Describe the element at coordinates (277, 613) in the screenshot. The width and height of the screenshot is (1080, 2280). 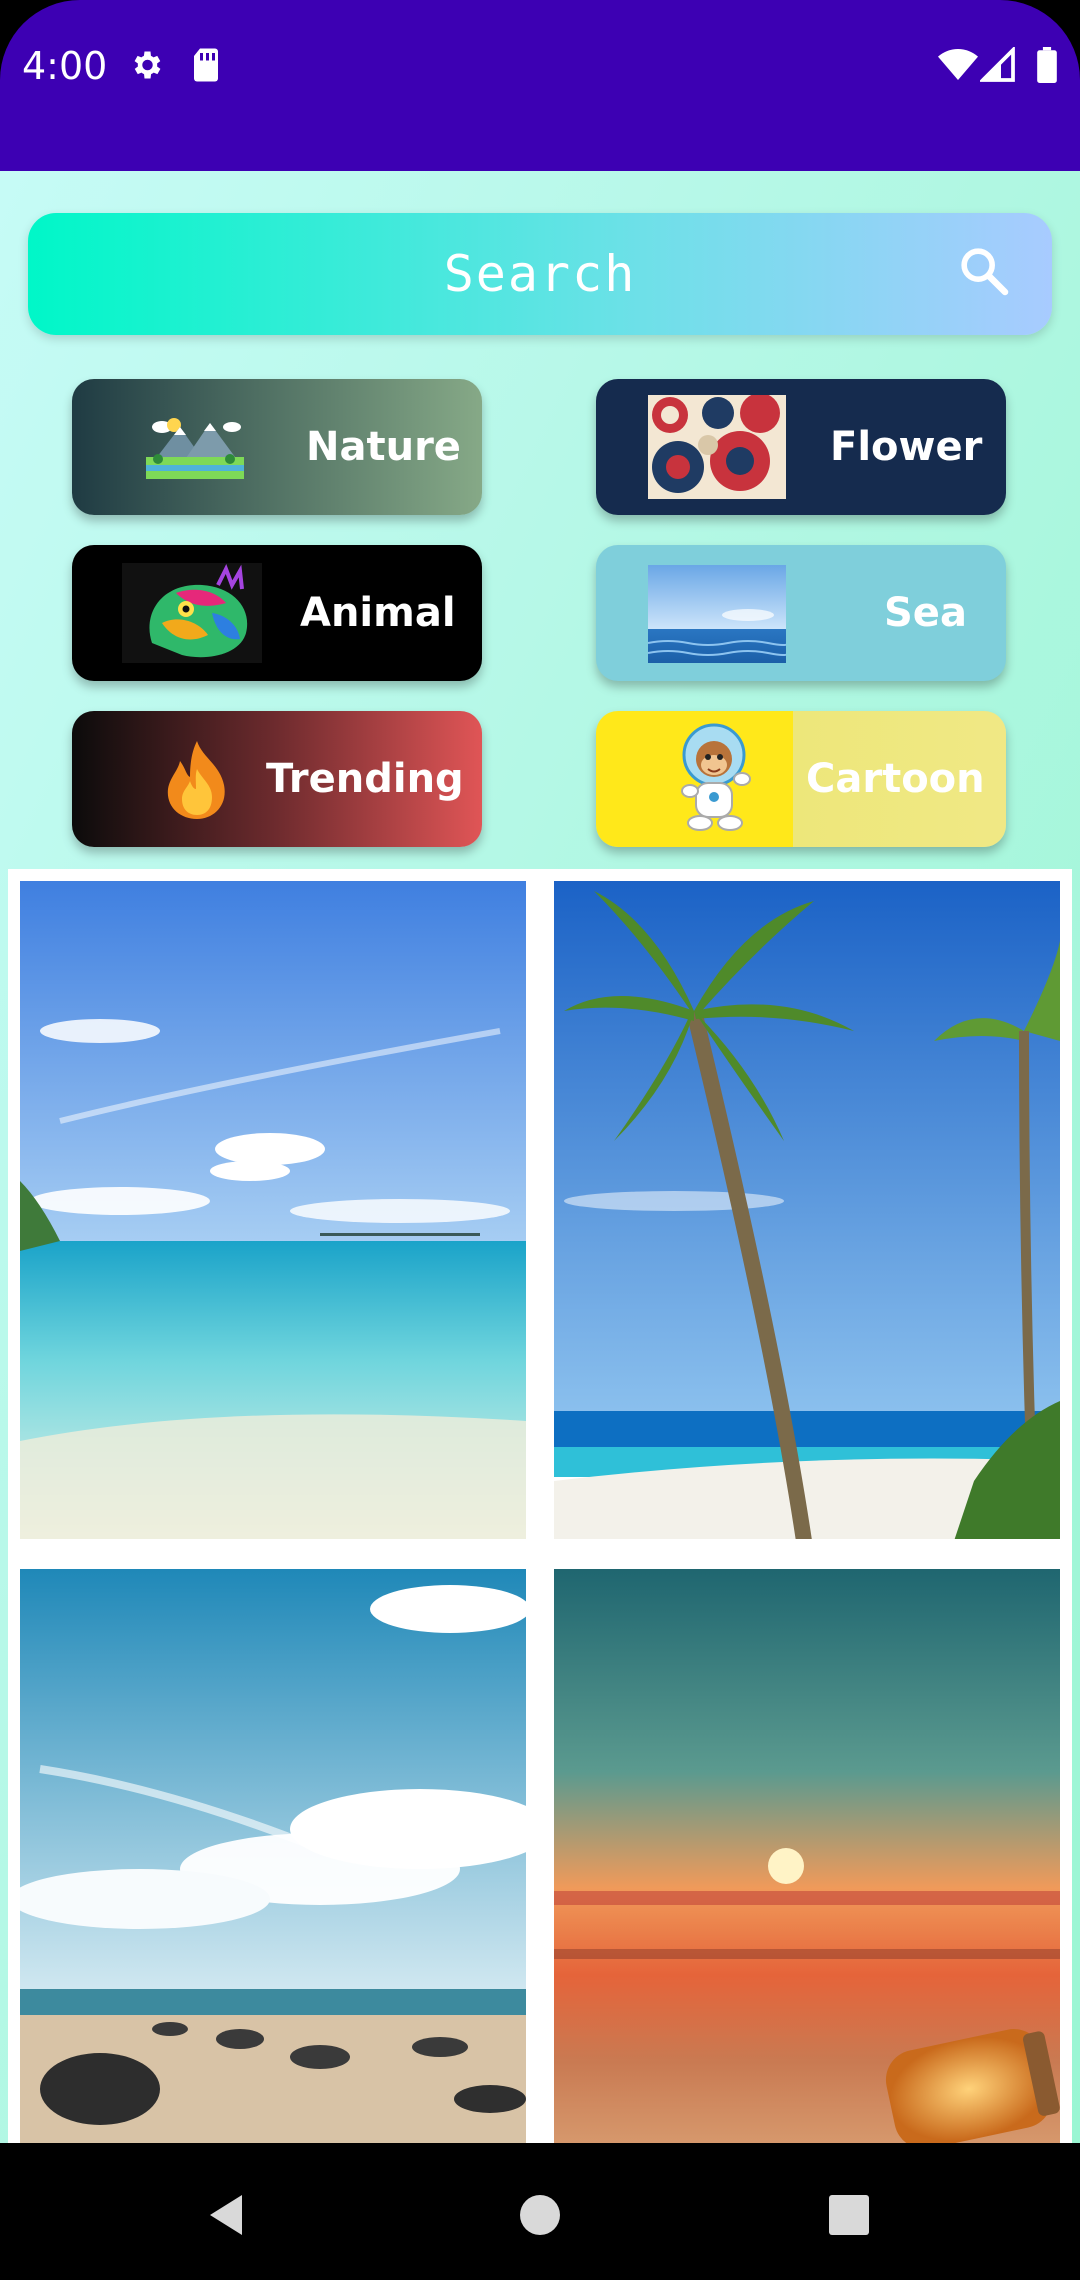
I see `category-animal-button: Animal` at that location.